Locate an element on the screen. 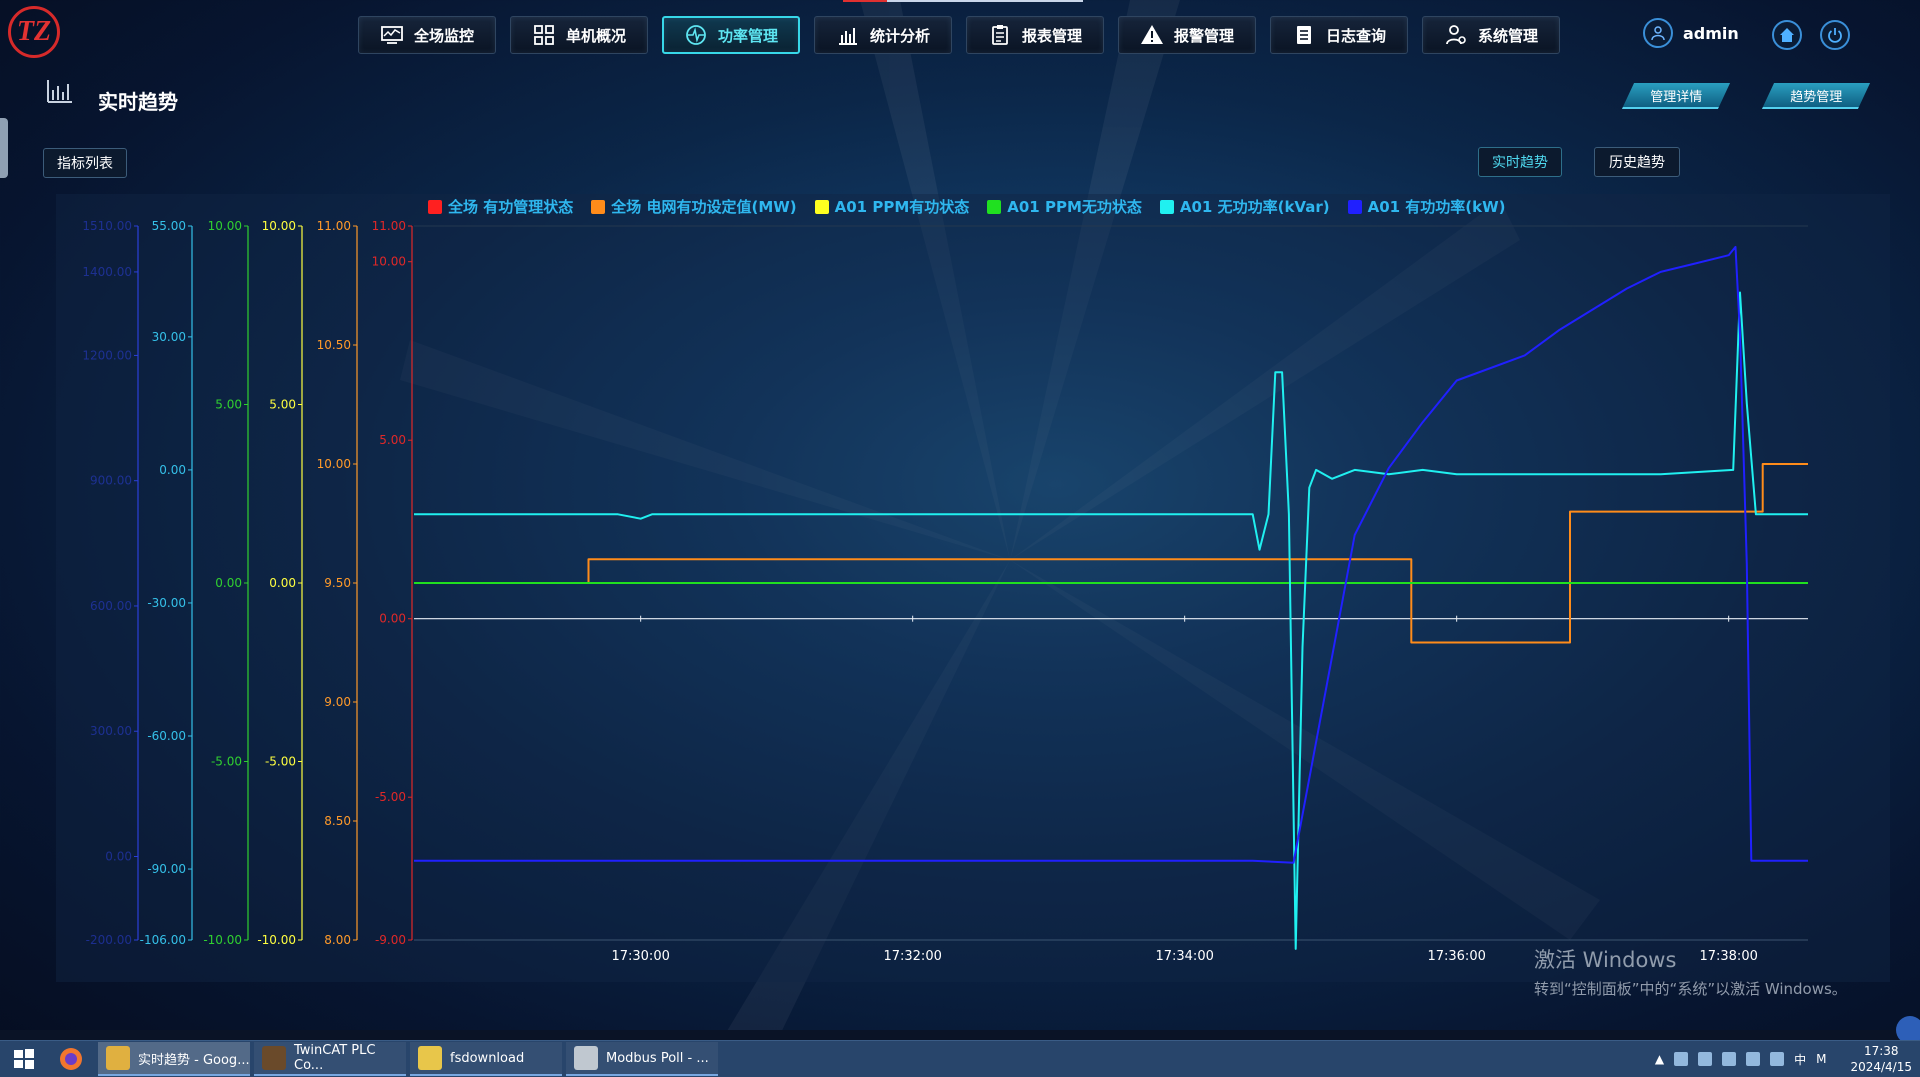 The width and height of the screenshot is (1920, 1077). y-tick-label: 9.00 is located at coordinates (337, 702).